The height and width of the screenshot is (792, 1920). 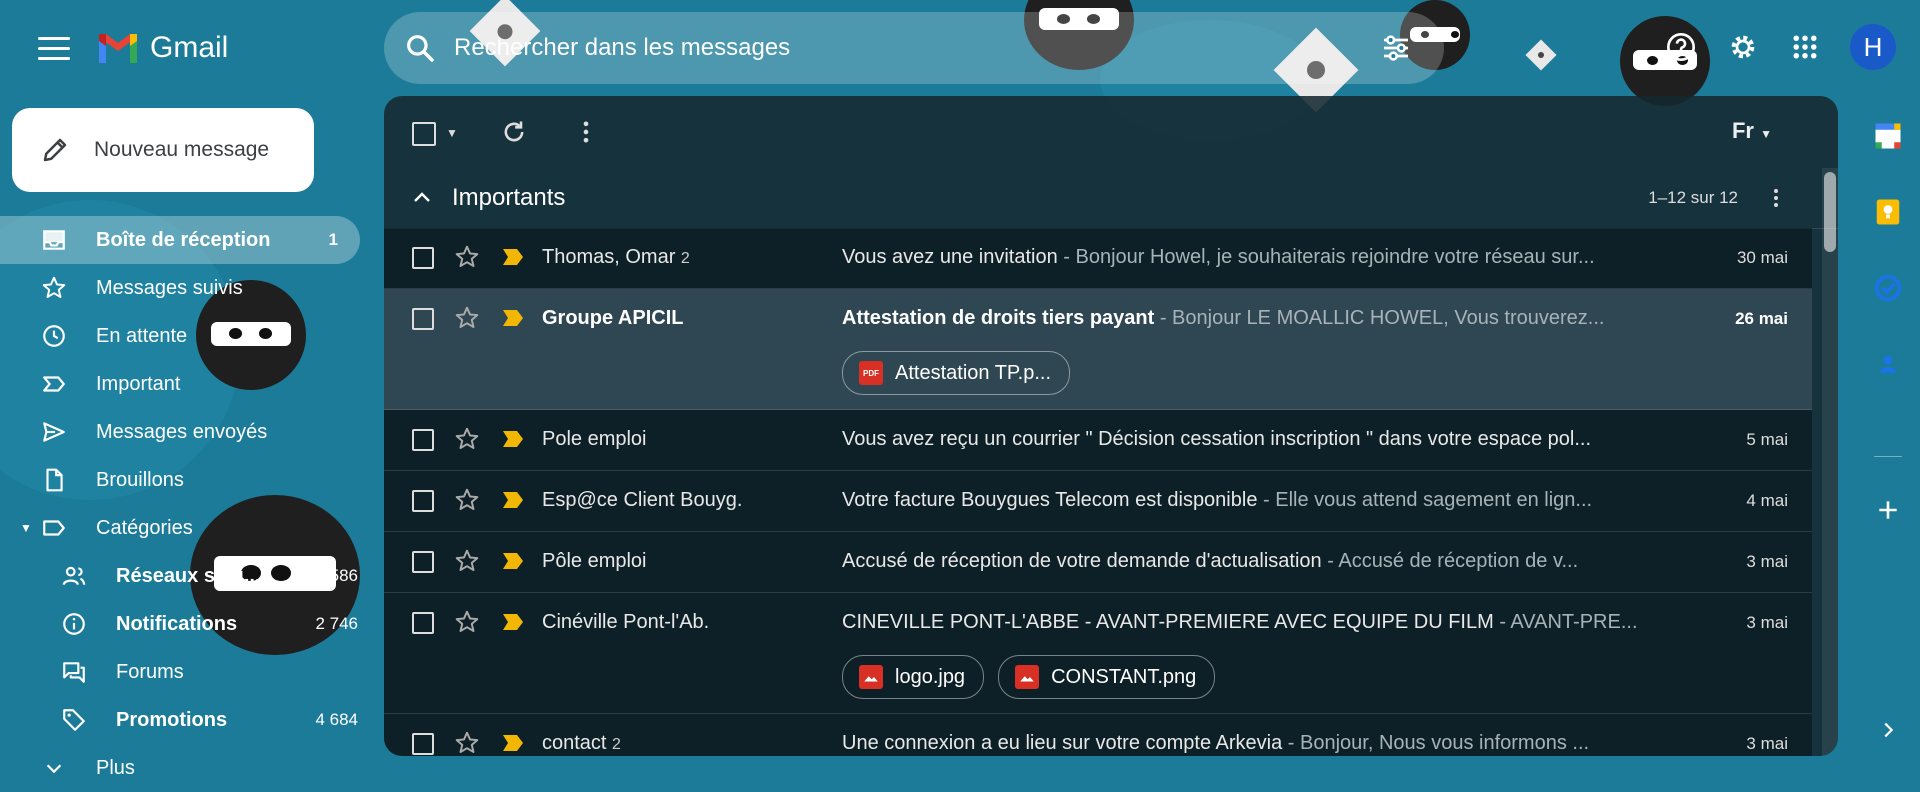 I want to click on show-side-panel-button, so click(x=1888, y=730).